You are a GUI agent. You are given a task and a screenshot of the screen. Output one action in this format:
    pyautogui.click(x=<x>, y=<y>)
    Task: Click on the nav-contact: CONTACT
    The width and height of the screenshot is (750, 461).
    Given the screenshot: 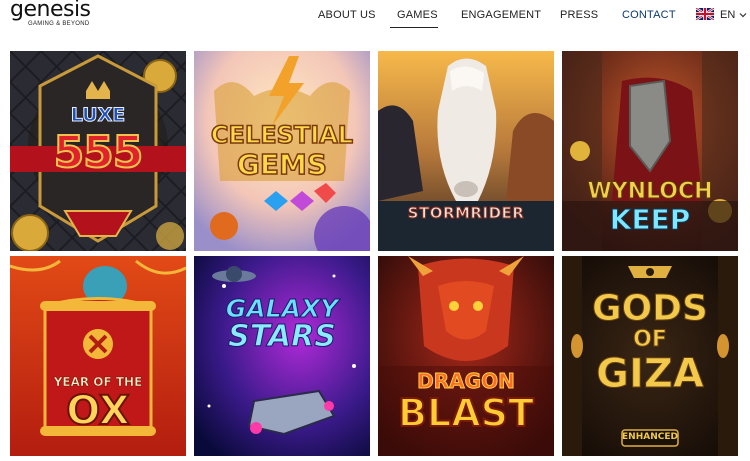 What is the action you would take?
    pyautogui.click(x=649, y=15)
    